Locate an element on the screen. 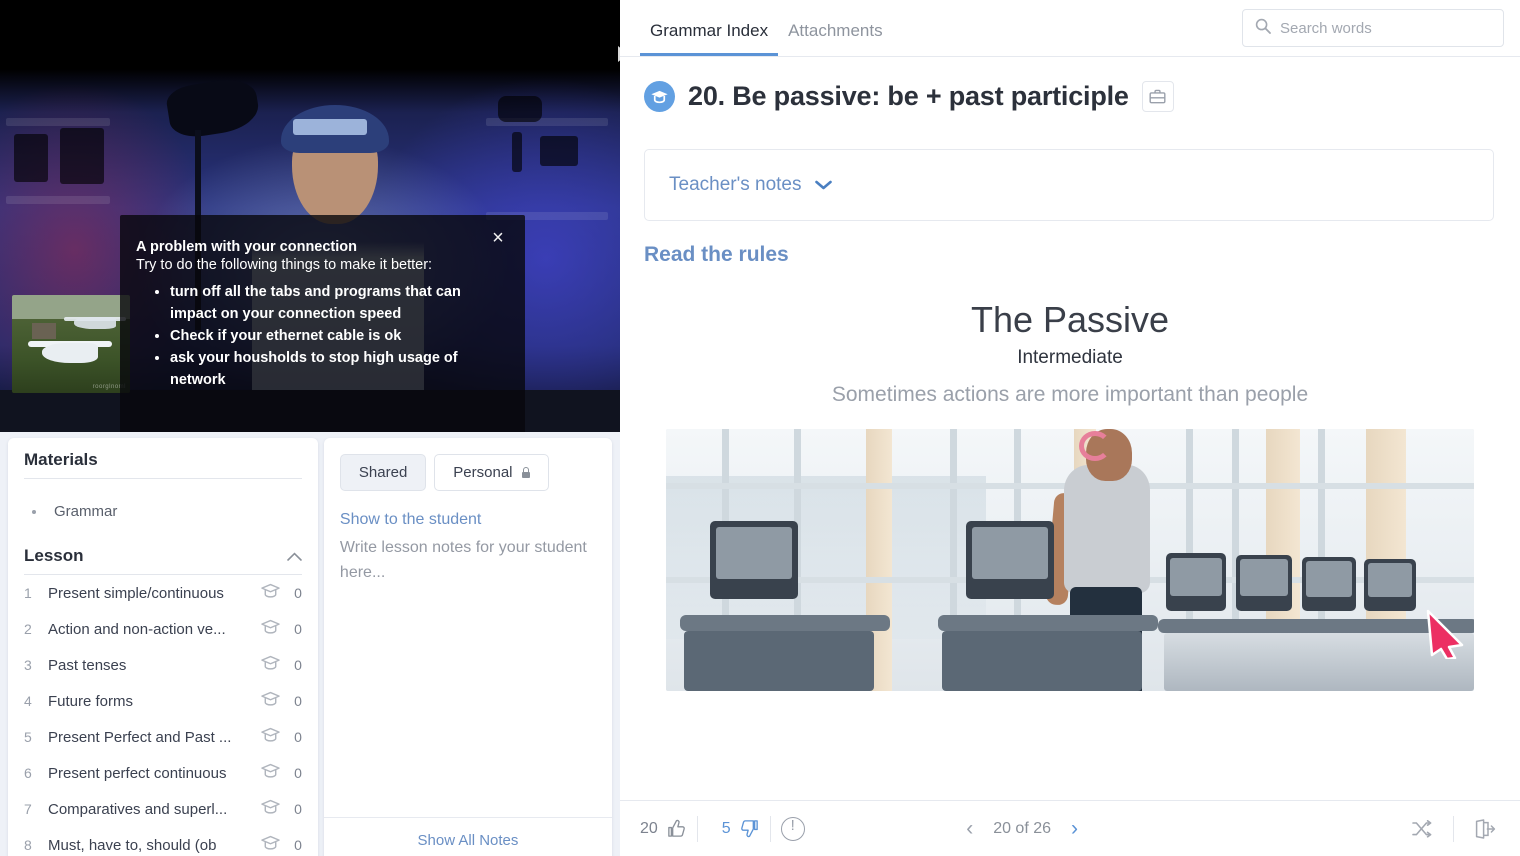 Image resolution: width=1520 pixels, height=856 pixels. table-row: 3 Past tenses 0 is located at coordinates (163, 665).